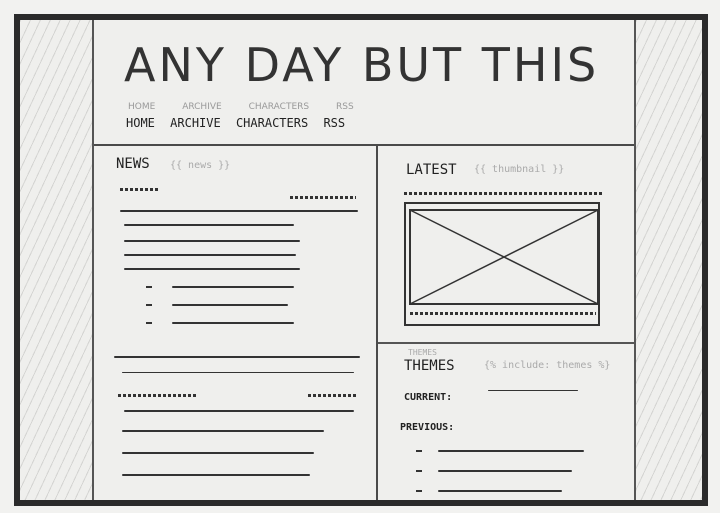 The image size is (720, 513). What do you see at coordinates (202, 107) in the screenshot?
I see `nav-faint-archive: ARCHIVE` at bounding box center [202, 107].